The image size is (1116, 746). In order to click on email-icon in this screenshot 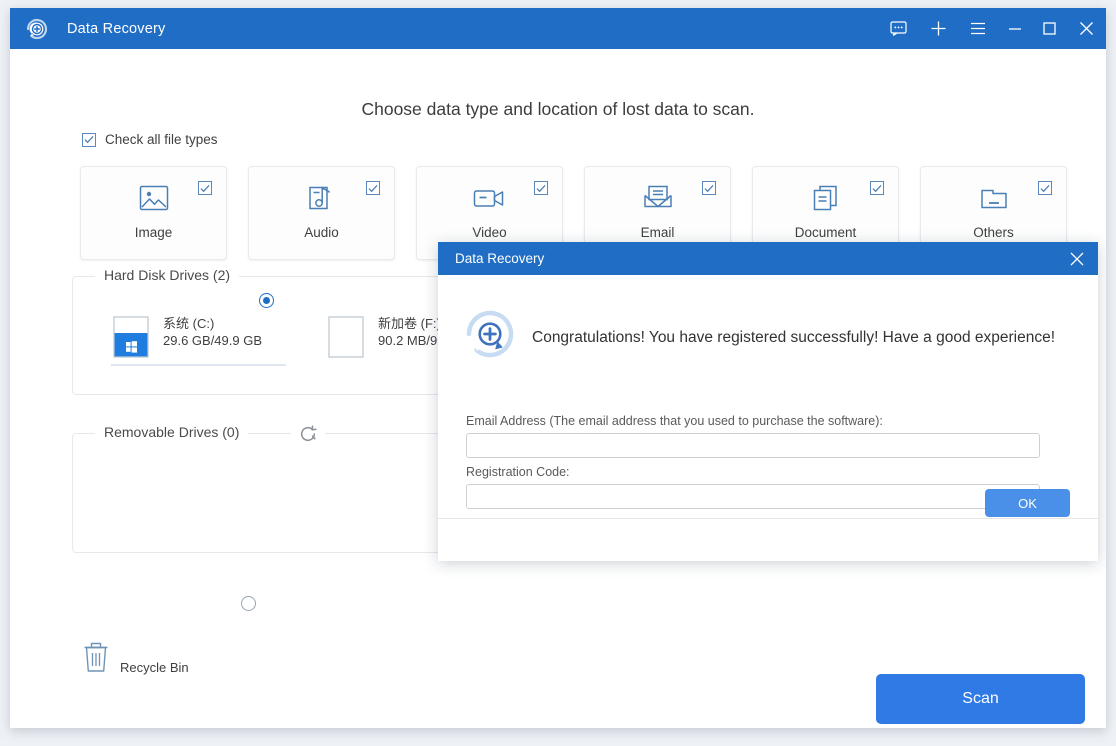, I will do `click(658, 200)`.